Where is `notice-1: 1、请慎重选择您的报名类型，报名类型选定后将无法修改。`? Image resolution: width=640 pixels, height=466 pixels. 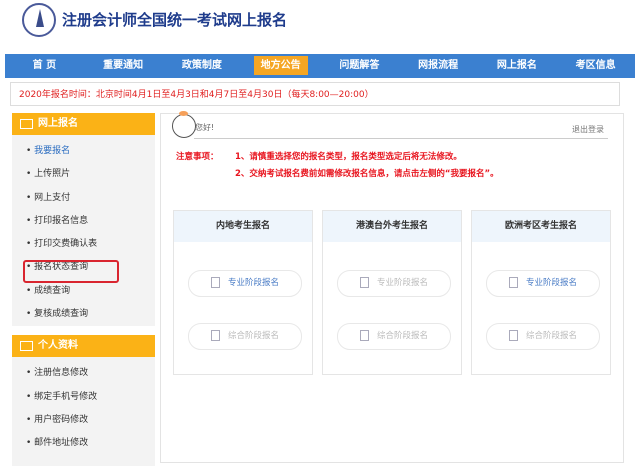 notice-1: 1、请慎重选择您的报名类型，报名类型选定后将无法修改。 is located at coordinates (348, 157).